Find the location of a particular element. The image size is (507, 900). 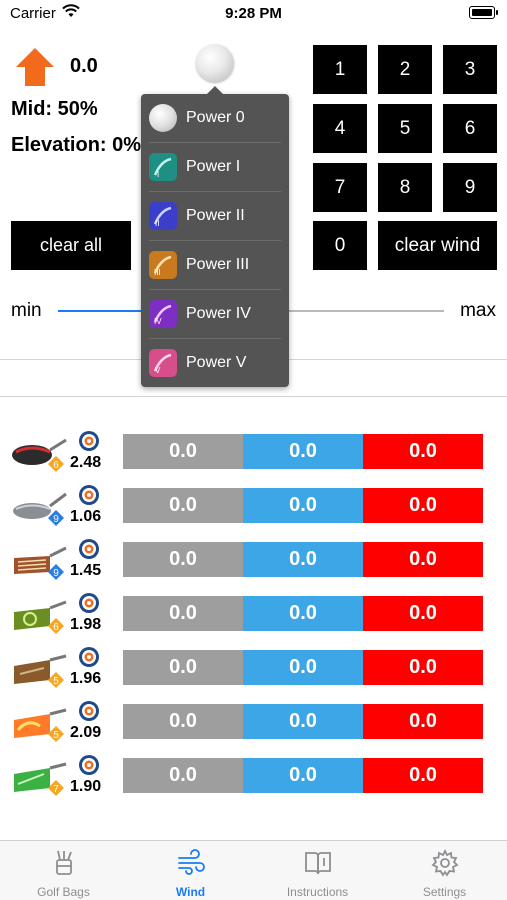

tab-label: Wind is located at coordinates (190, 892).